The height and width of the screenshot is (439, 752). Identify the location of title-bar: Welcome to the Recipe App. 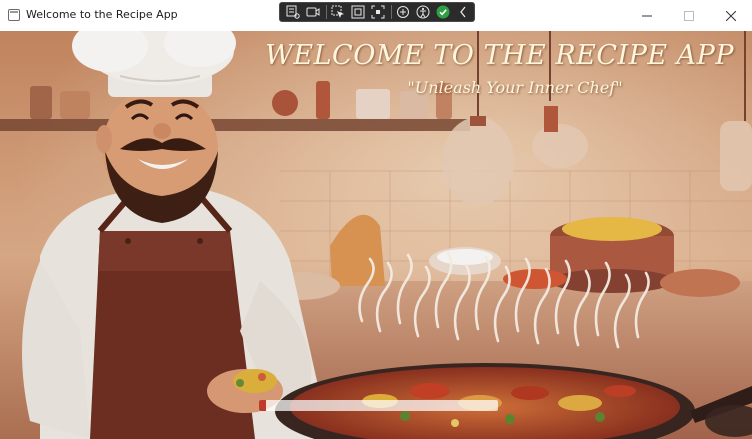
(376, 15).